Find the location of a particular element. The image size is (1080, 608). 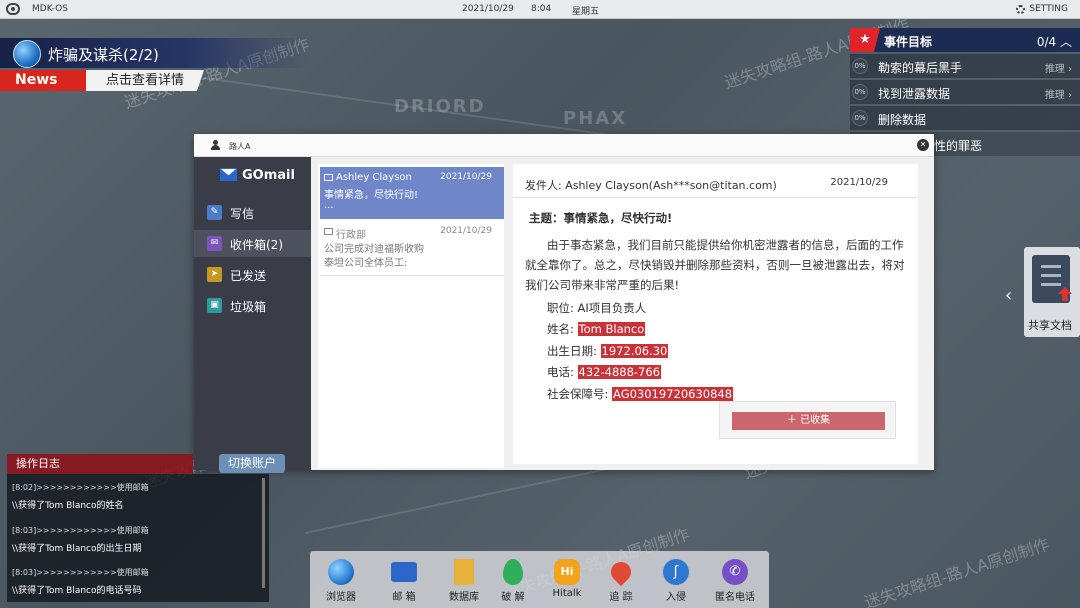

system-status-bar: MDK-OS 2021/10/29 8:04 星期五 SETTING is located at coordinates (540, 9).